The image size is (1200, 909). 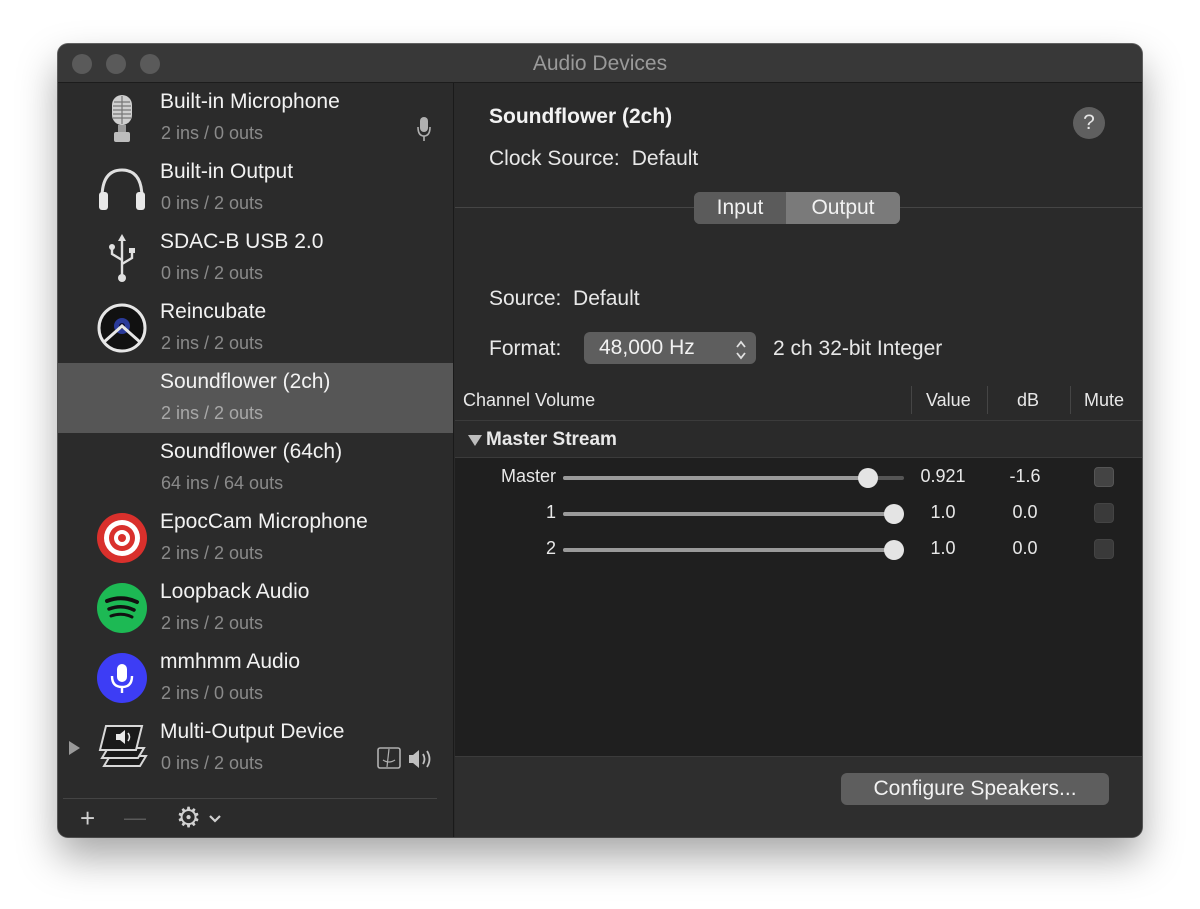 I want to click on format-select: 48,000 Hz, so click(x=670, y=348).